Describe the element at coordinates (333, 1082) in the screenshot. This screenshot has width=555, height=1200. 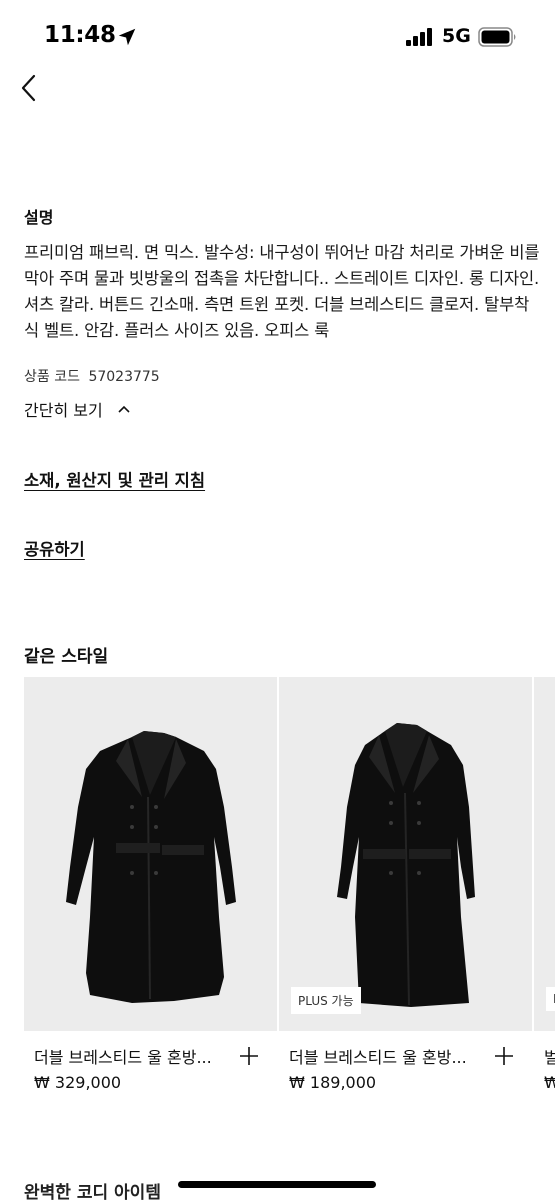
I see `product-price: ₩ 189,000` at that location.